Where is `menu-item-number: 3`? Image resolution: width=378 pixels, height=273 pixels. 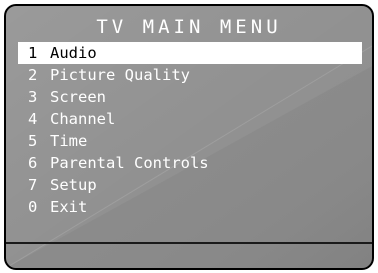
menu-item-number: 3 is located at coordinates (33, 97).